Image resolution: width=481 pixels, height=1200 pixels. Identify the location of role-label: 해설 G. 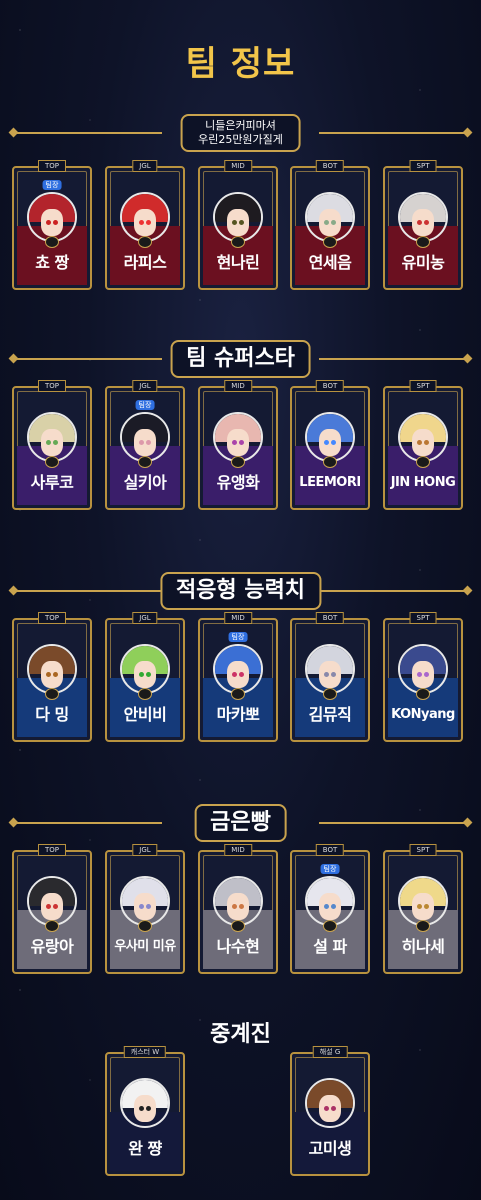
(330, 1052).